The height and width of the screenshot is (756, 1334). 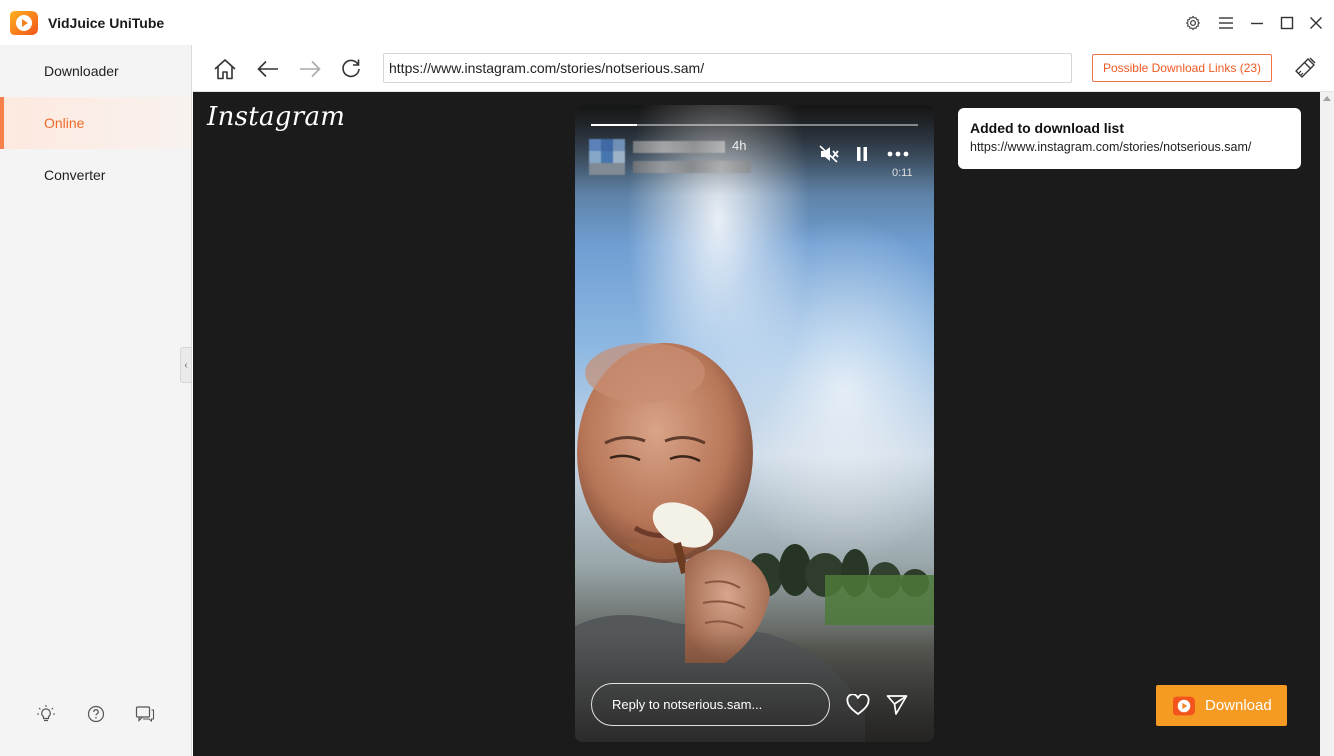 What do you see at coordinates (75, 175) in the screenshot?
I see `sidebar-item-label: Converter` at bounding box center [75, 175].